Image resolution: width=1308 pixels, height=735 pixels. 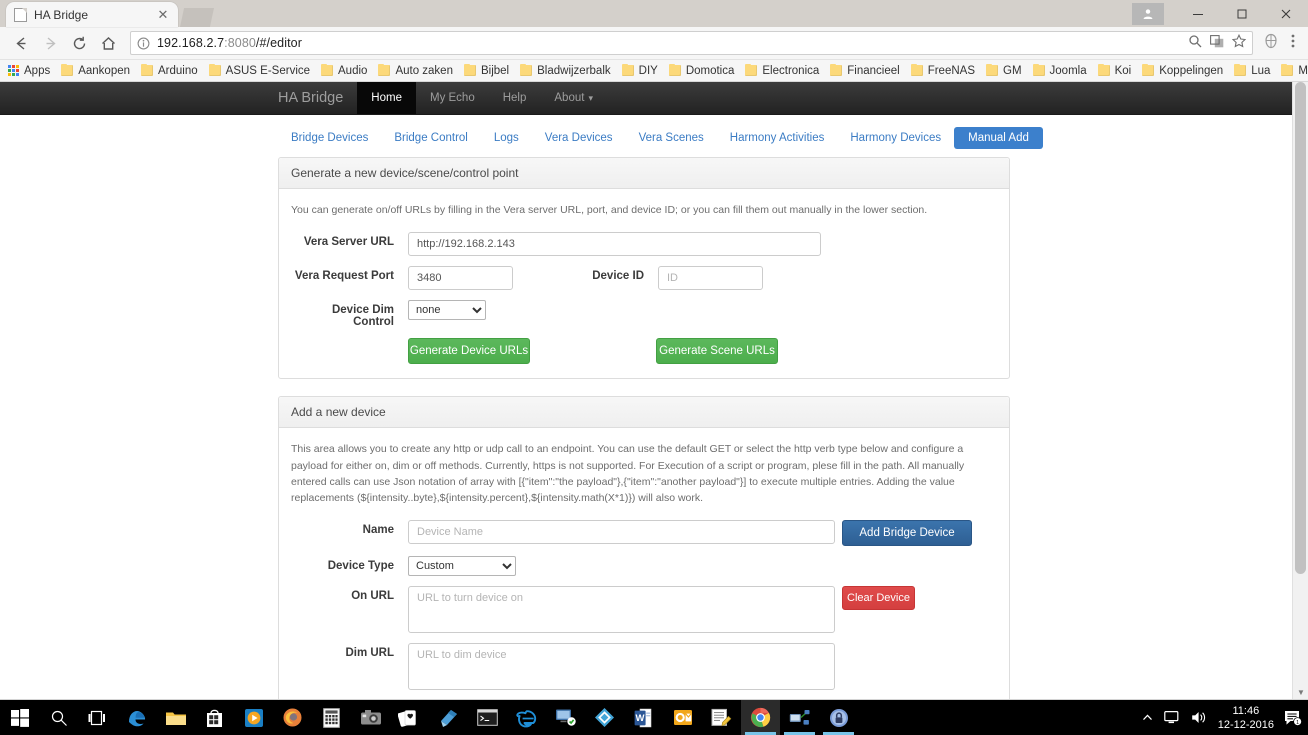 I want to click on file-explorer-button, so click(x=175, y=717).